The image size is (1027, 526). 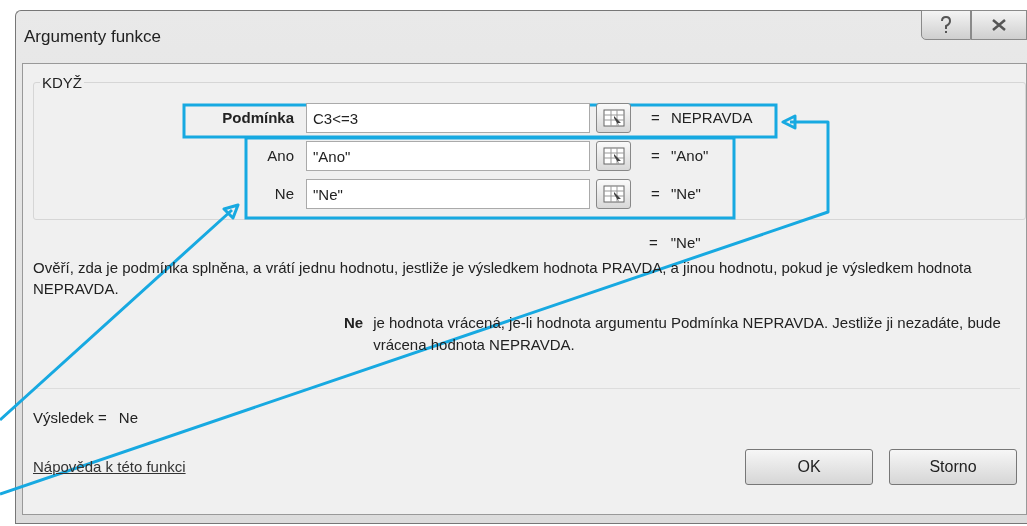 What do you see at coordinates (690, 155) in the screenshot?
I see `argument-result: "Ano"` at bounding box center [690, 155].